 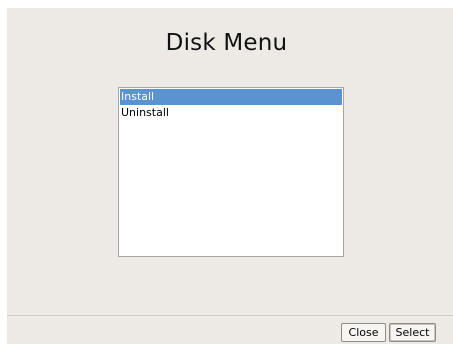 What do you see at coordinates (231, 97) in the screenshot?
I see `list-item-install: Install` at bounding box center [231, 97].